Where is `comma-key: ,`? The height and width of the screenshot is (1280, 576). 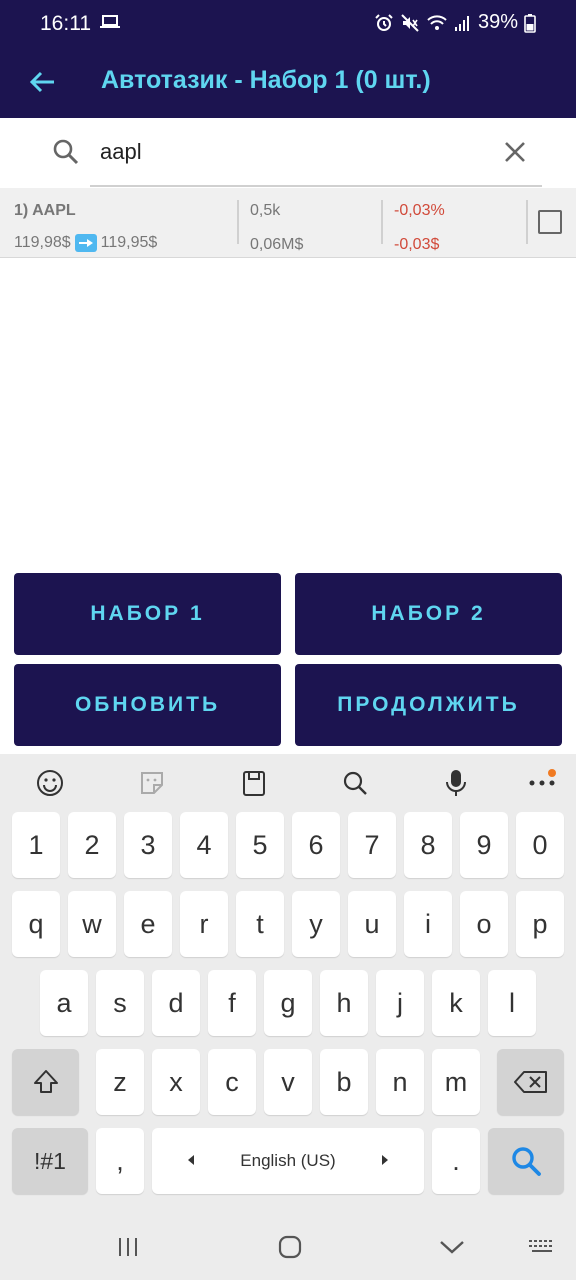
comma-key: , is located at coordinates (120, 1161).